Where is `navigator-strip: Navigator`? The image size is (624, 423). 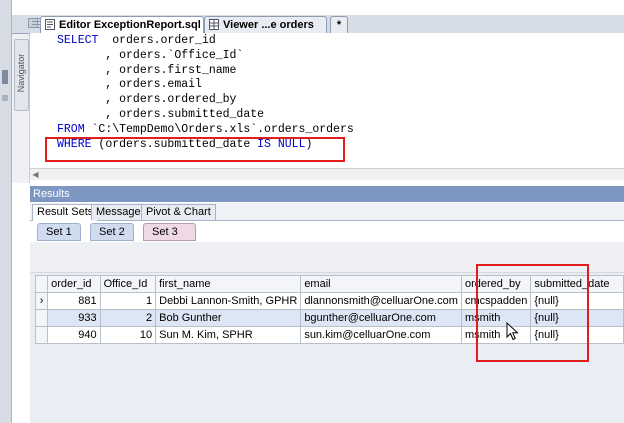
navigator-strip: Navigator is located at coordinates (21, 108).